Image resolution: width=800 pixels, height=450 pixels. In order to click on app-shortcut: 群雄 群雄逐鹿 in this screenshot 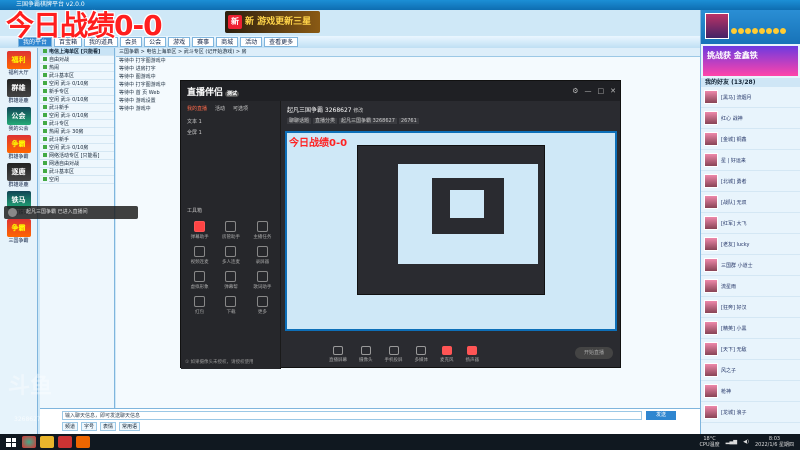, I will do `click(19, 91)`.